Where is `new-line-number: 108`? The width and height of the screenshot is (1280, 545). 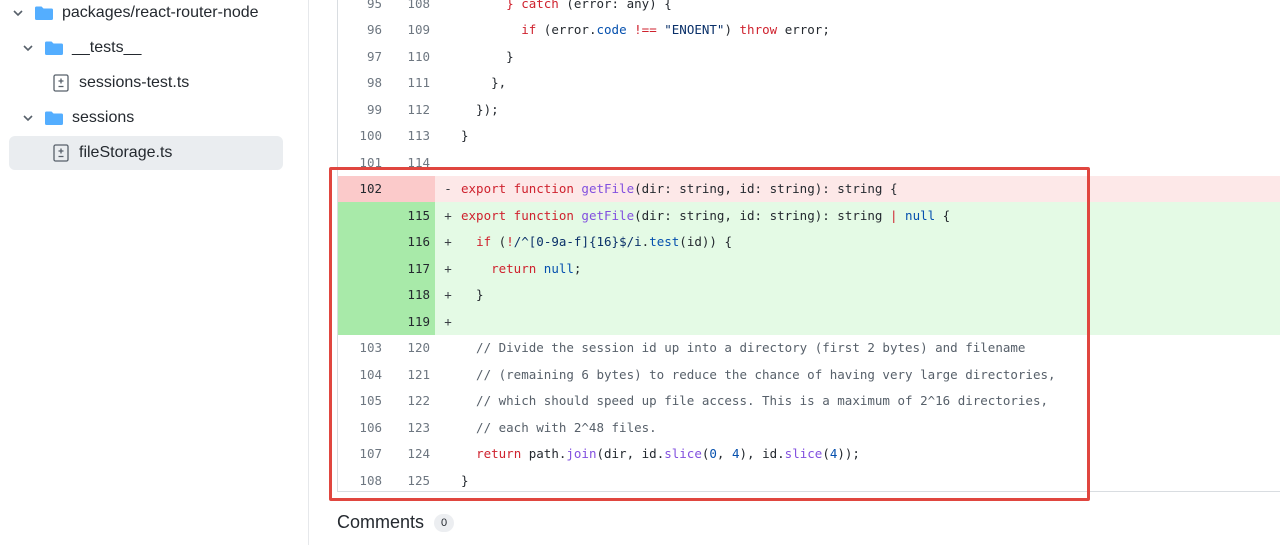
new-line-number: 108 is located at coordinates (410, 8).